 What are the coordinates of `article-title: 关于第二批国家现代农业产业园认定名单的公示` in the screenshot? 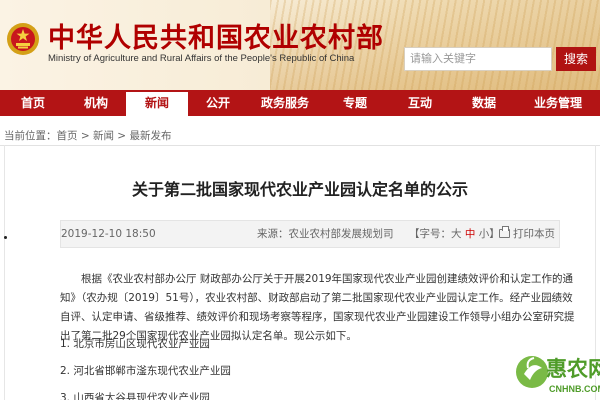 It's located at (299, 189).